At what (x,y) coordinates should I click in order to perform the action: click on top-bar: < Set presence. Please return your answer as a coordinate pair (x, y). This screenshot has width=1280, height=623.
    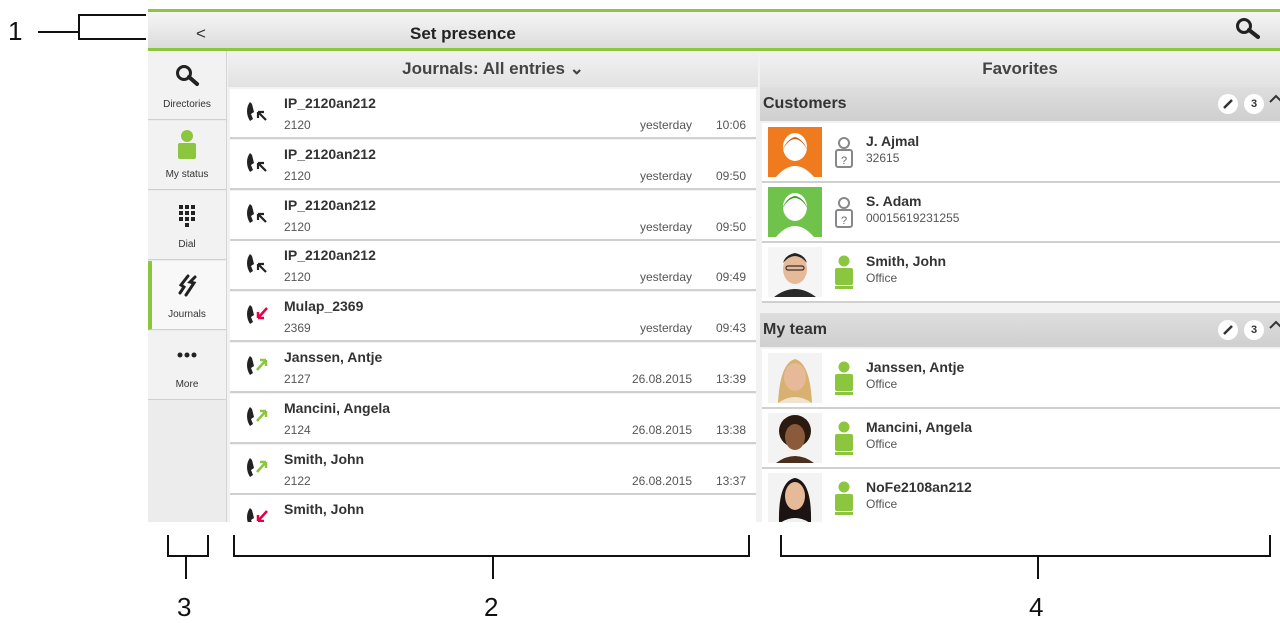
    Looking at the image, I should click on (714, 30).